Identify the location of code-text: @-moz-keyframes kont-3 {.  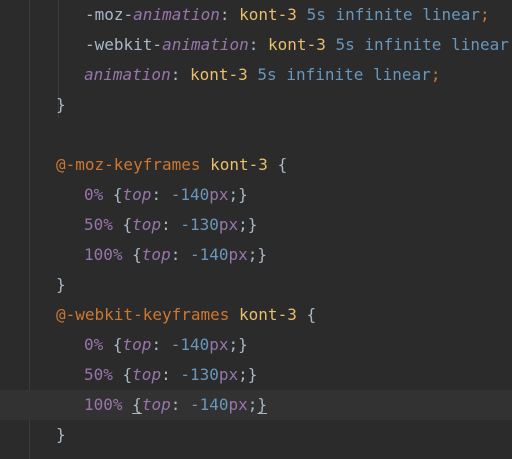
(172, 164).